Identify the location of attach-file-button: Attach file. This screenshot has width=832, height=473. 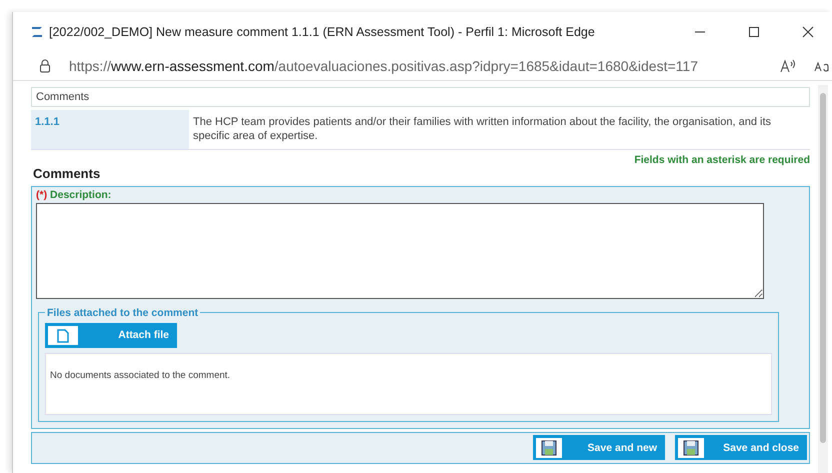
(111, 335).